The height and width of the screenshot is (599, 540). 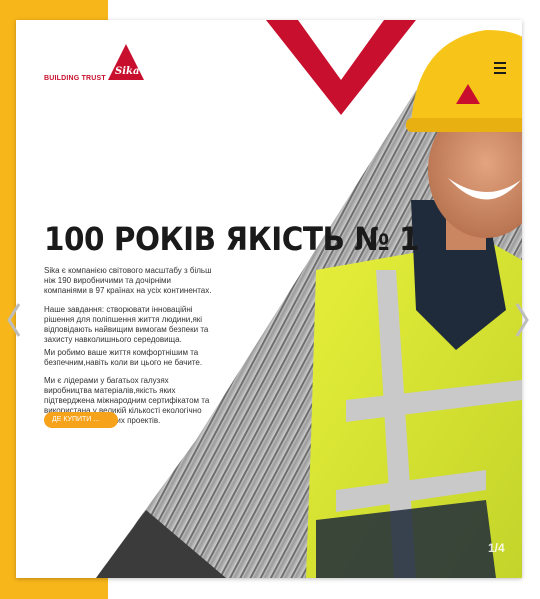 What do you see at coordinates (341, 67) in the screenshot?
I see `red-chevron-decoration` at bounding box center [341, 67].